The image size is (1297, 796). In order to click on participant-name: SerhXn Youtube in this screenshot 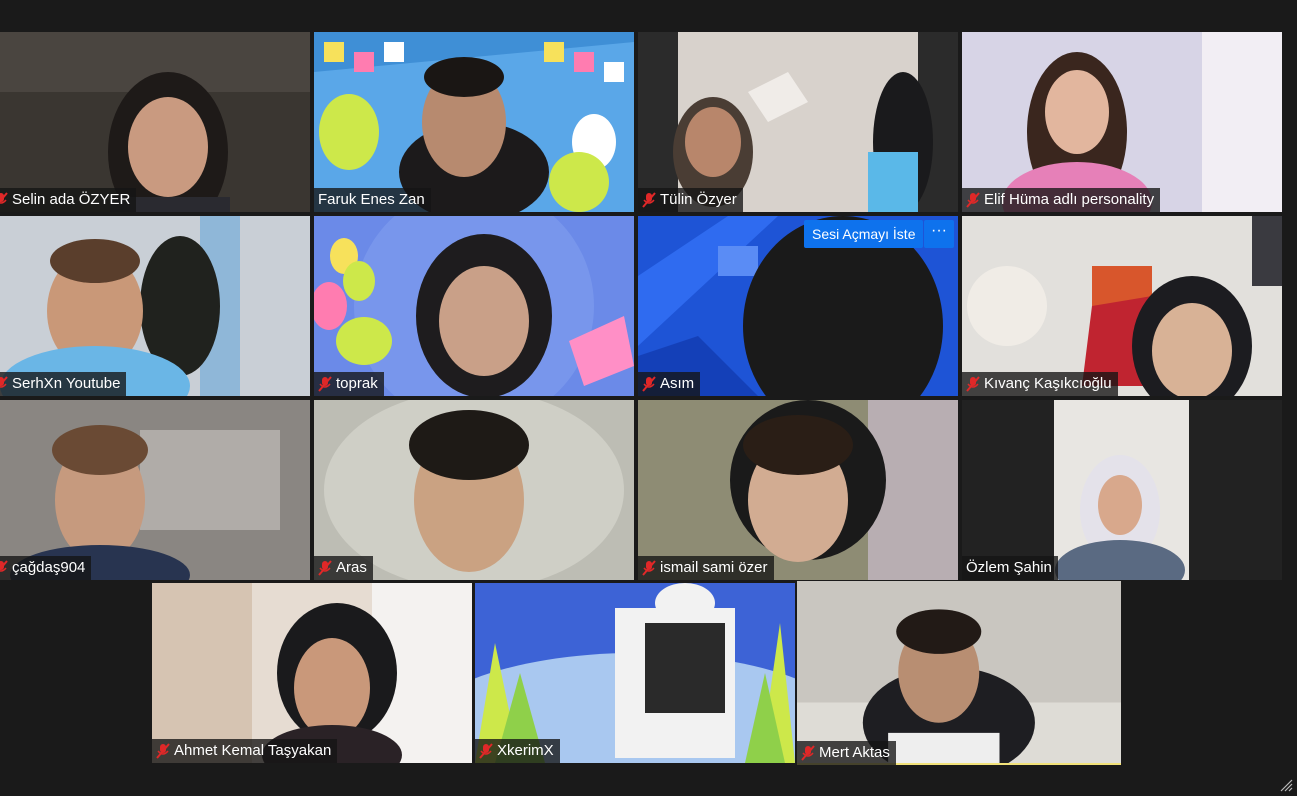, I will do `click(66, 383)`.